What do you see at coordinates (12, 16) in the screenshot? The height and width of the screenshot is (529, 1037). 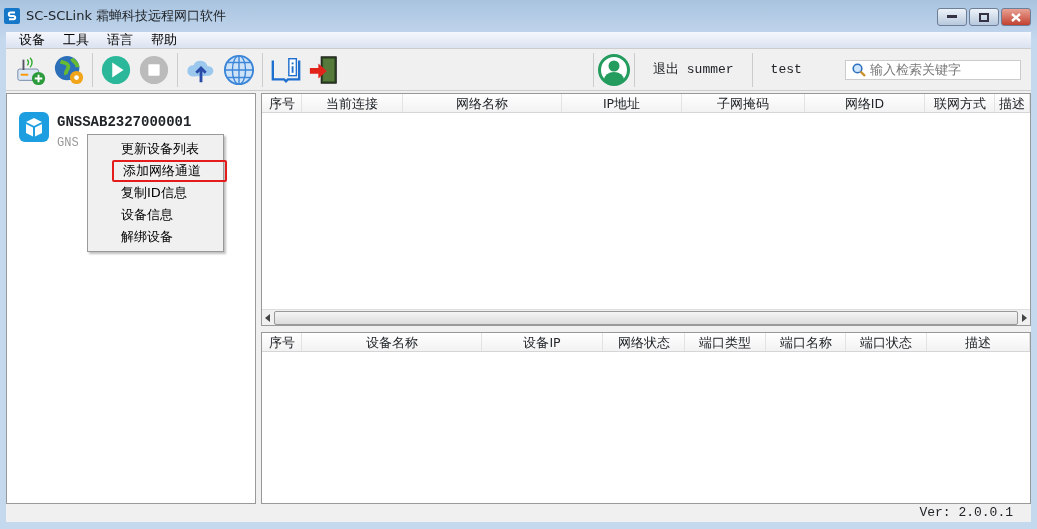 I see `app-logo-icon` at bounding box center [12, 16].